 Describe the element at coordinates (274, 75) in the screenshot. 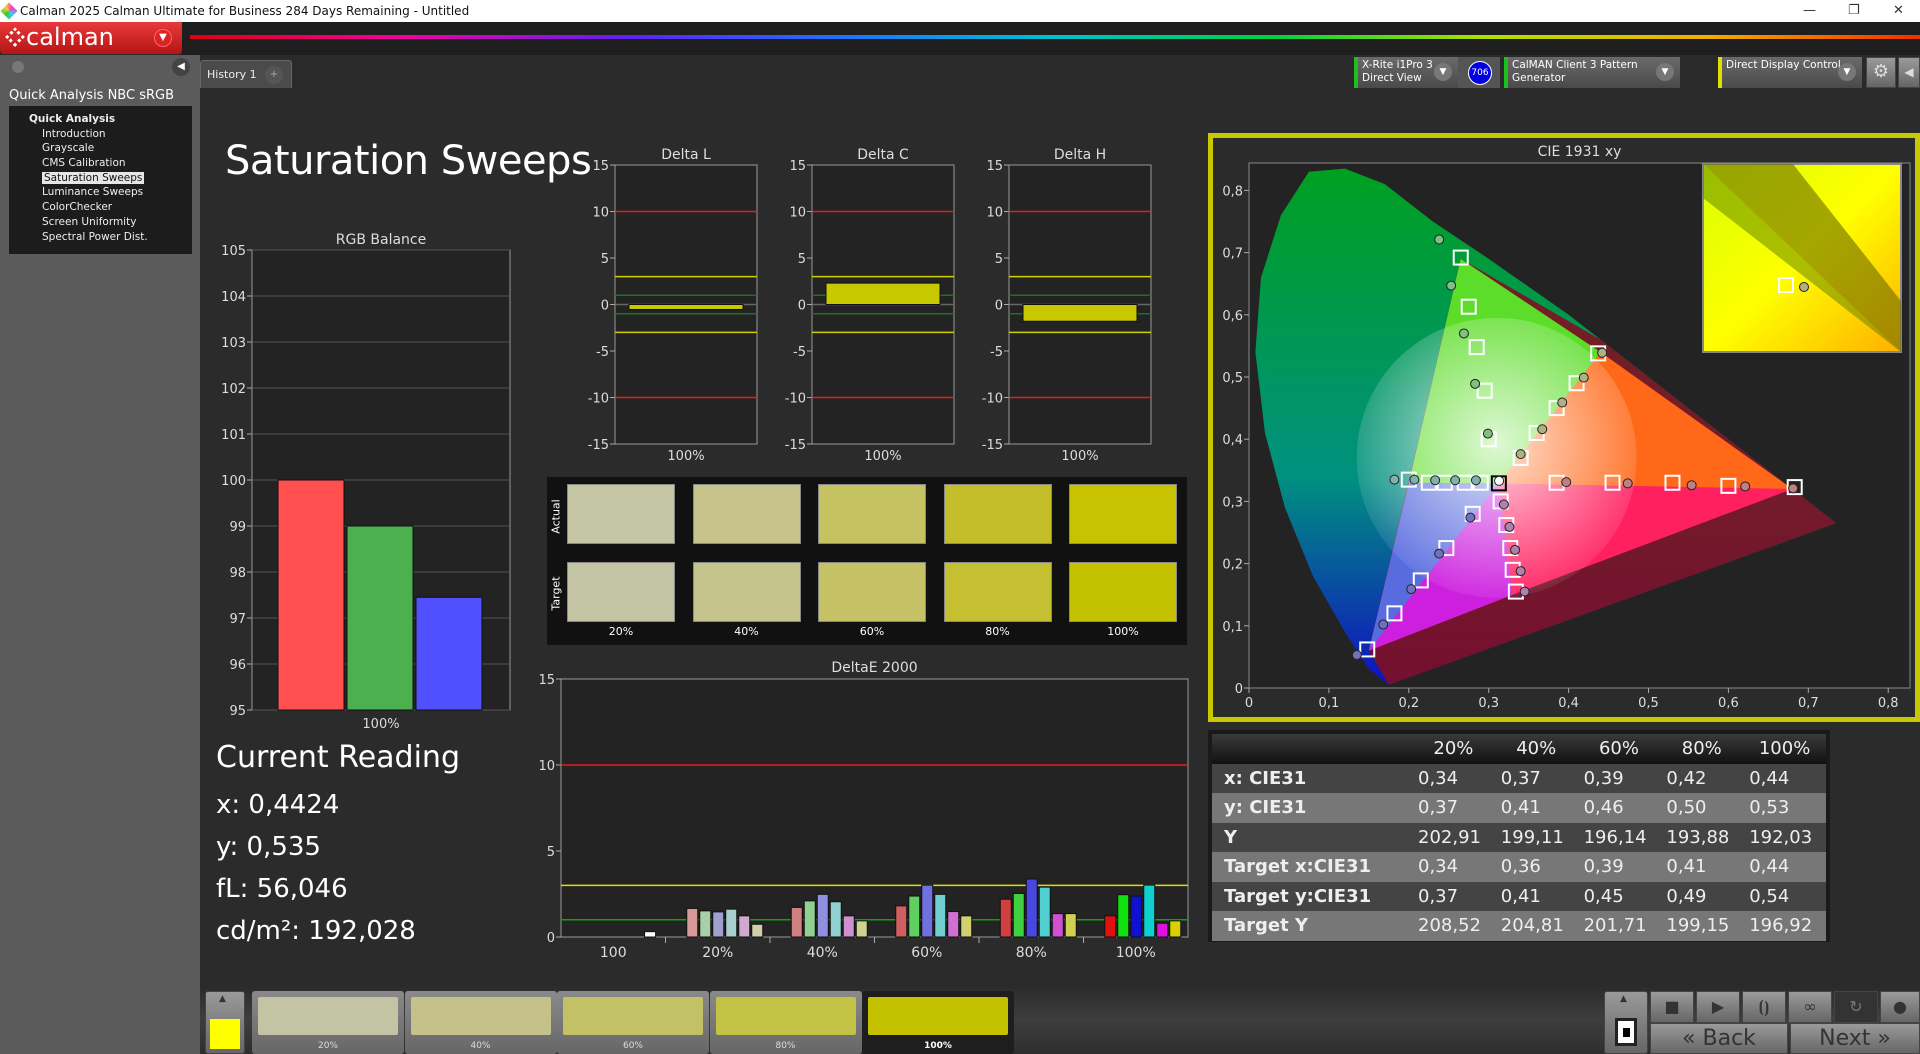

I see `add-tab-button: +` at that location.